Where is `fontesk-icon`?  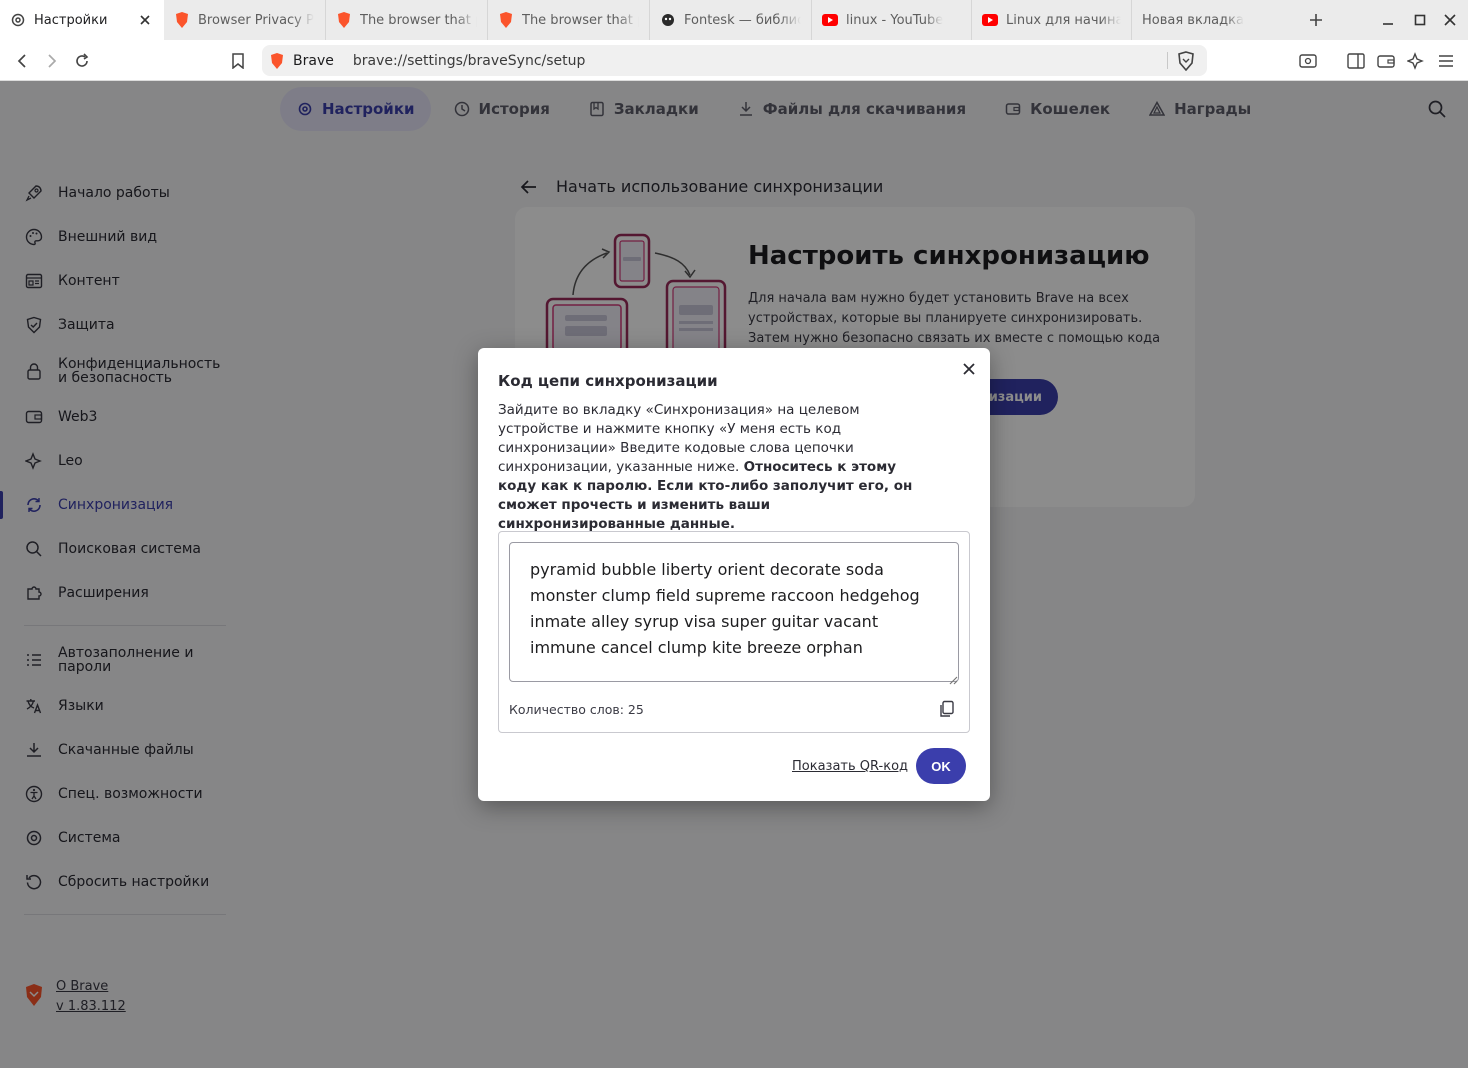
fontesk-icon is located at coordinates (668, 20).